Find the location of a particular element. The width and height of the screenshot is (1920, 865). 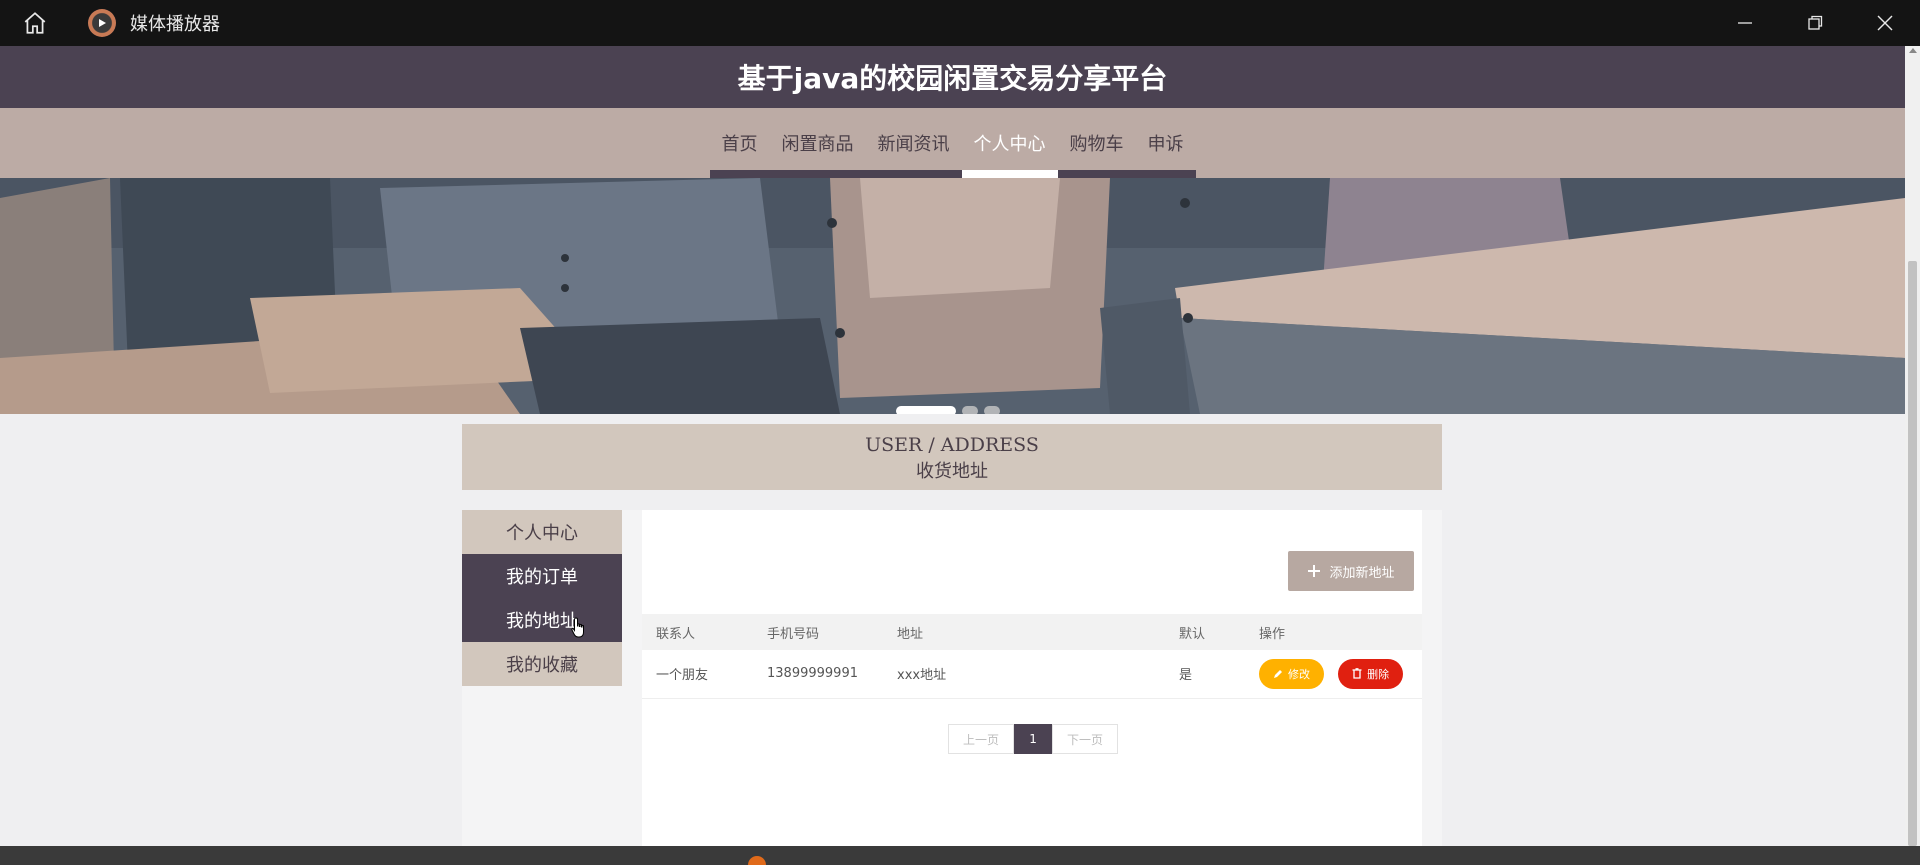

side-item-favorites: 我的收藏 is located at coordinates (542, 664).